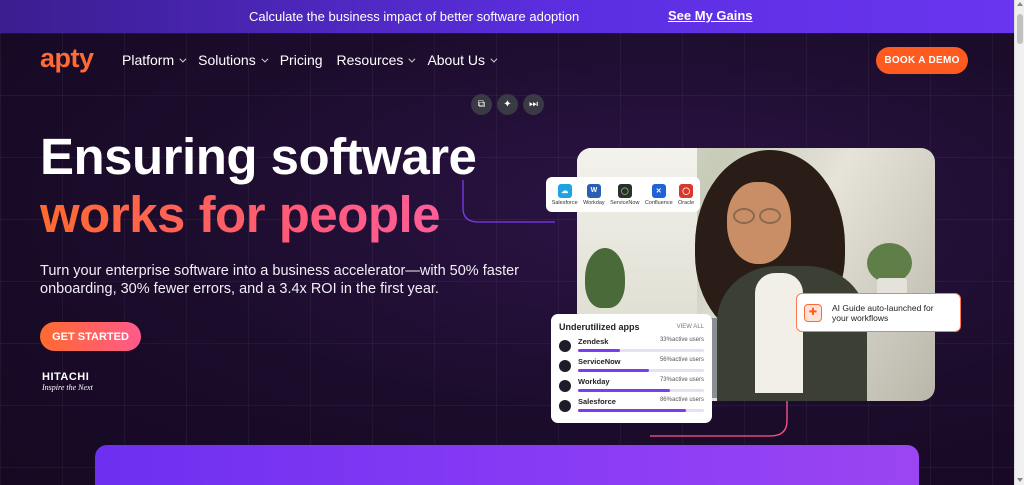 The image size is (1024, 485). I want to click on floating-toolbar: ⧉ ✦ ⏭, so click(507, 104).